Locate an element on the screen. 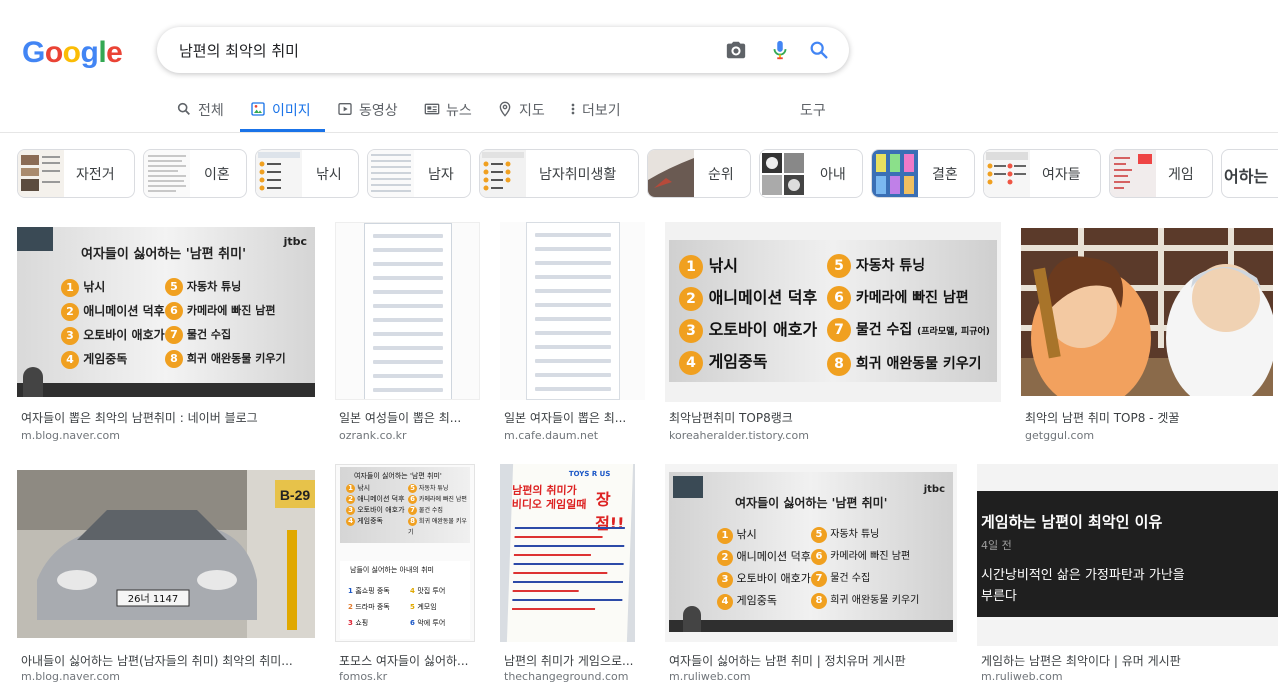 The height and width of the screenshot is (689, 1278). chip-label: 낚시 is located at coordinates (329, 175).